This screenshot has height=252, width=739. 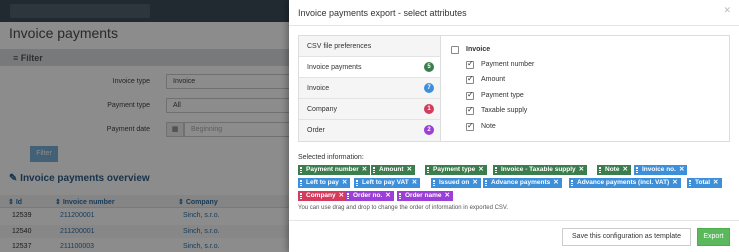 I want to click on tab-invoice: Invoice 7, so click(x=369, y=88).